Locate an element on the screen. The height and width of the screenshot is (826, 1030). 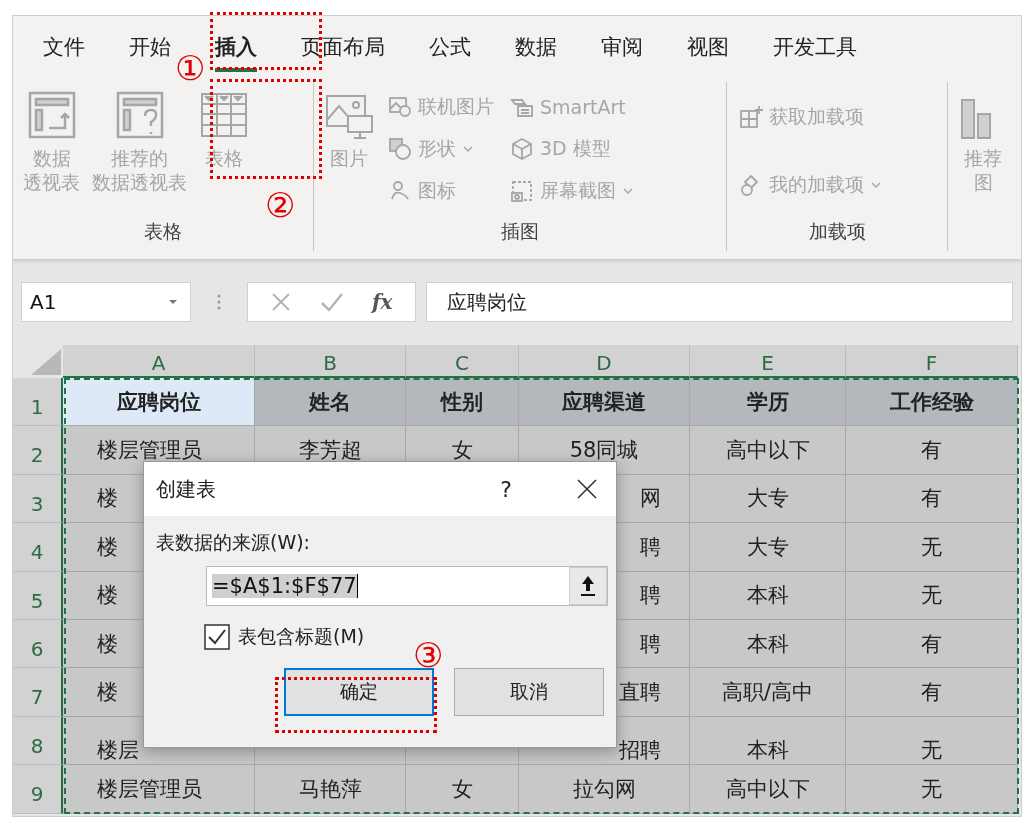
dialog-title: 创建表 is located at coordinates (186, 489).